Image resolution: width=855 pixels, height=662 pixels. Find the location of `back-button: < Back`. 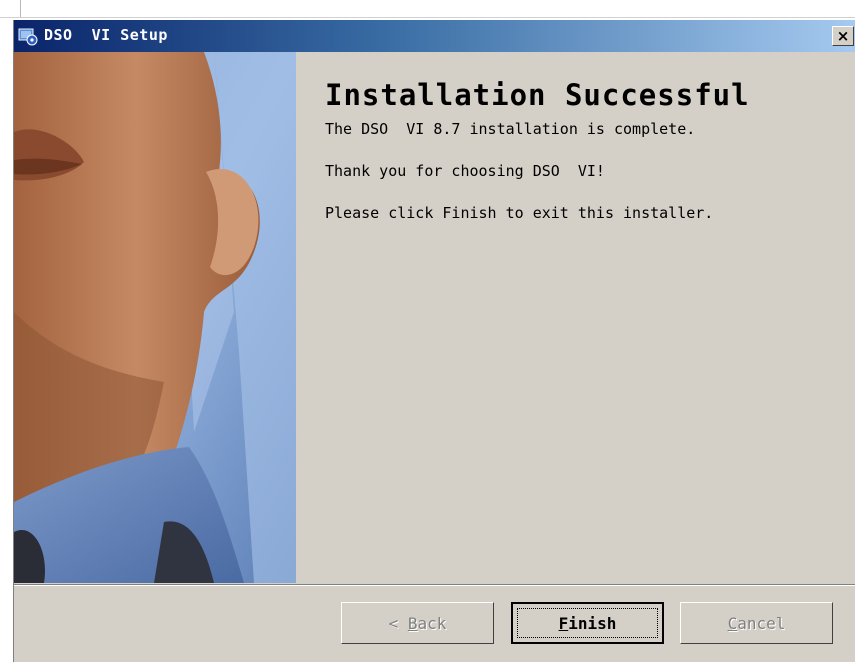

back-button: < Back is located at coordinates (417, 623).